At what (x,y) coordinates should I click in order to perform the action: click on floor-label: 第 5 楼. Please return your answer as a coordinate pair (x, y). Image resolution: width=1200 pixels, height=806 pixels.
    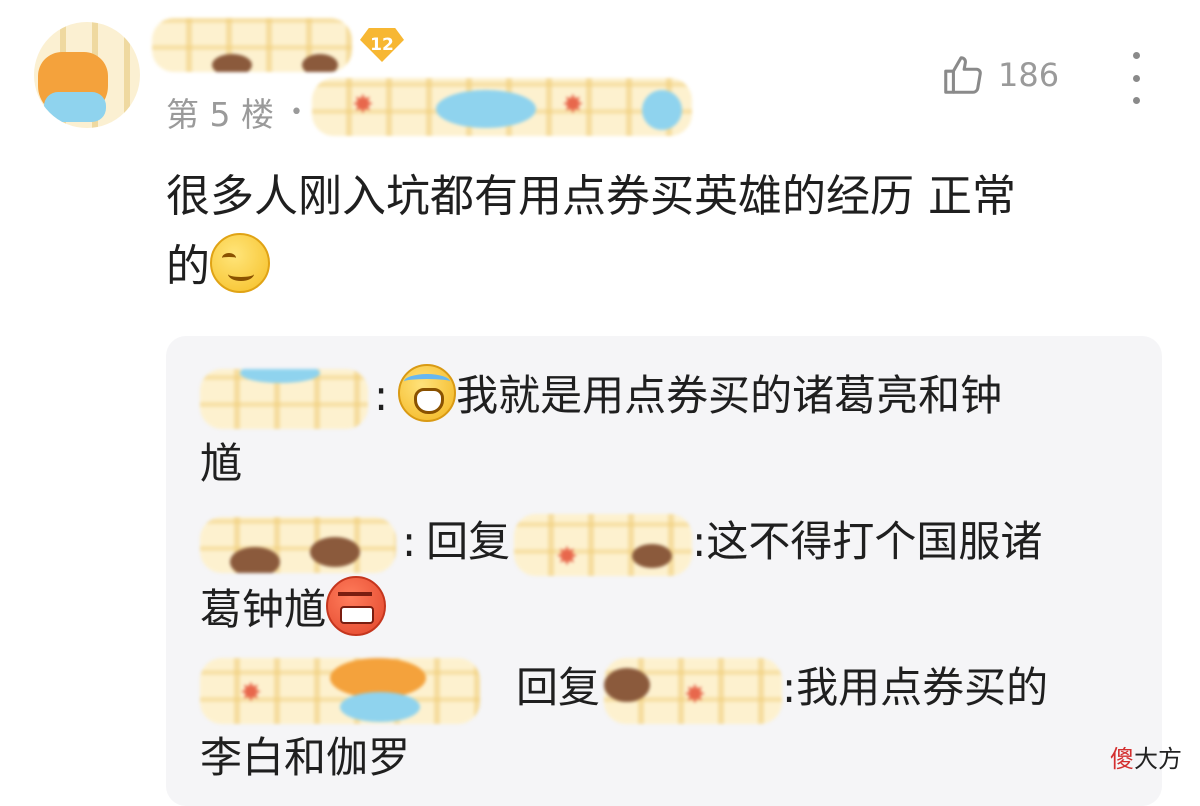
    Looking at the image, I should click on (220, 114).